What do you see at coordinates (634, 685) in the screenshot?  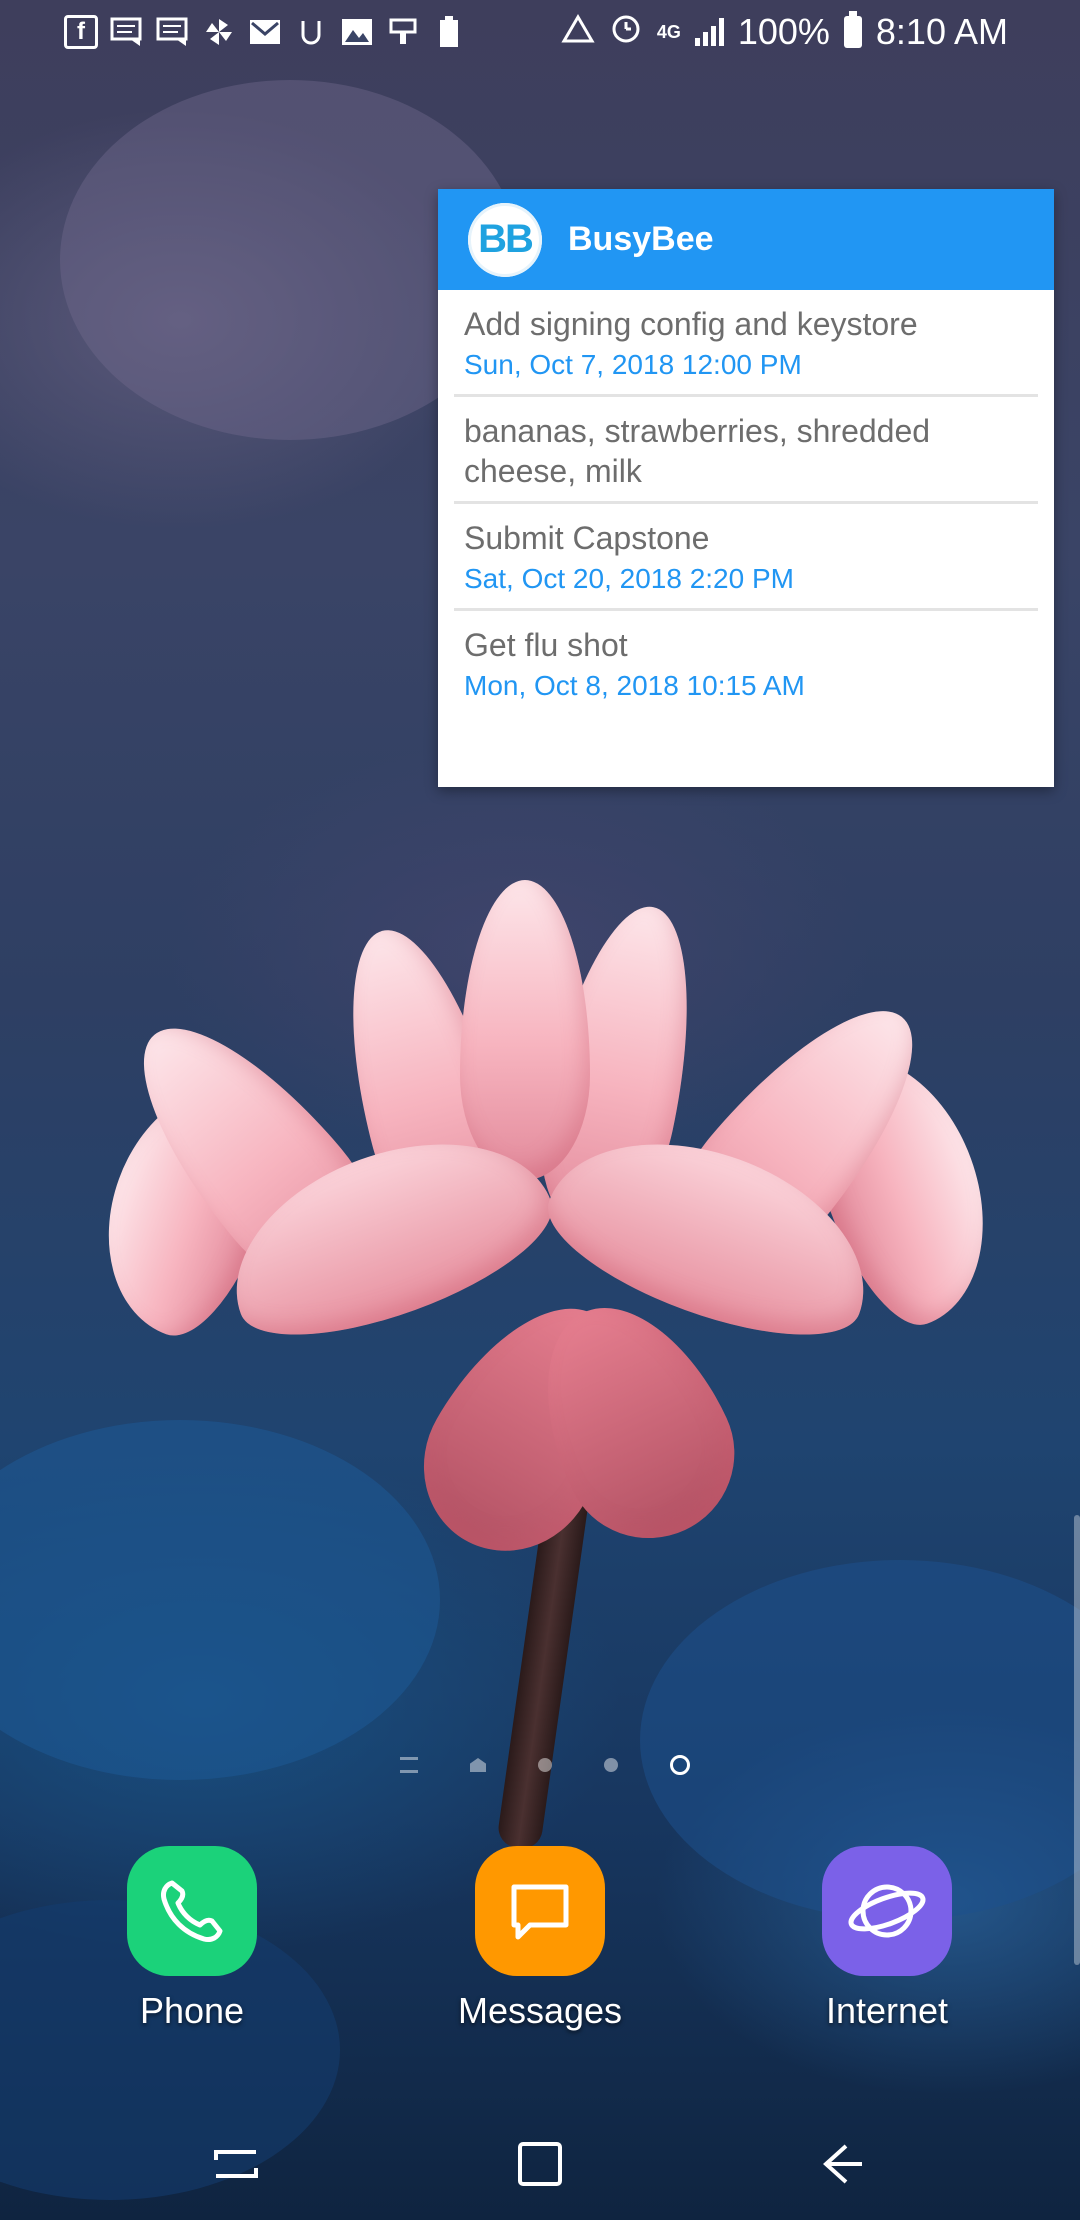 I see `task-date: Mon, Oct 8, 2018 10:15 AM` at bounding box center [634, 685].